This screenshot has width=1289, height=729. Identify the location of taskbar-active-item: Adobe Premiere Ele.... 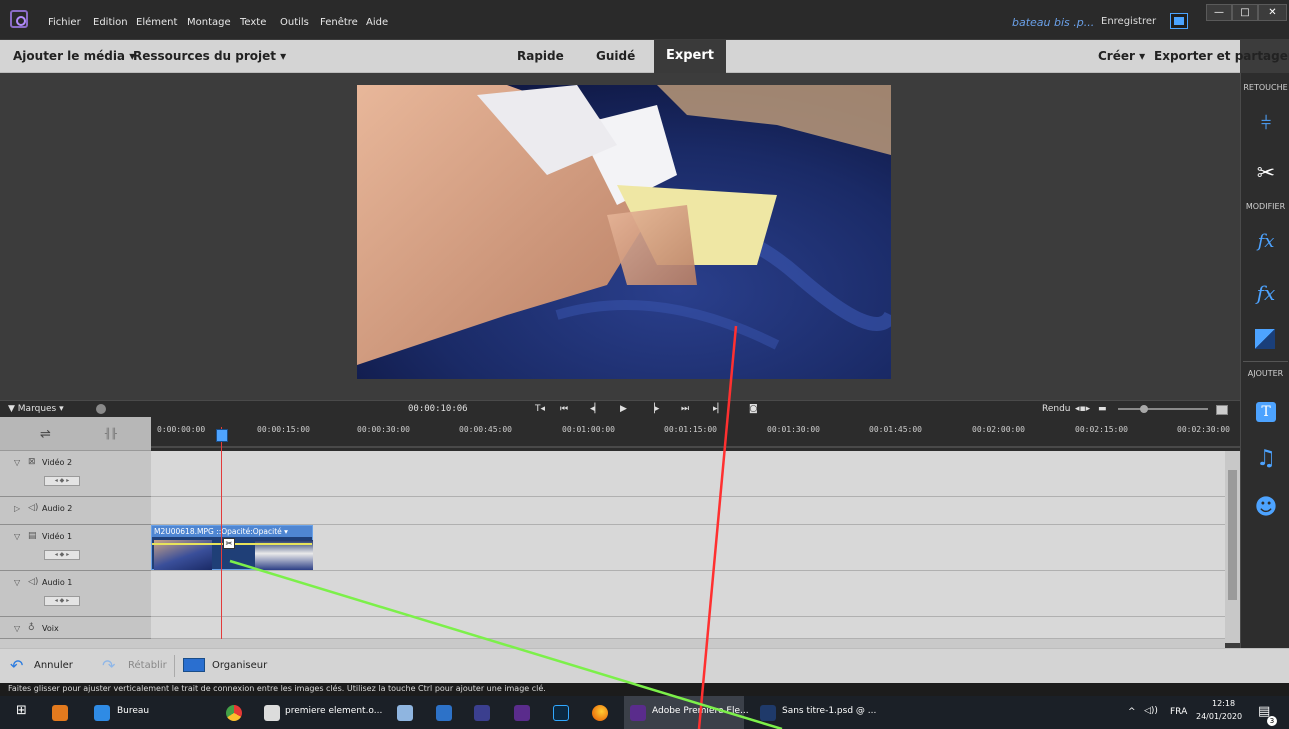
(686, 712).